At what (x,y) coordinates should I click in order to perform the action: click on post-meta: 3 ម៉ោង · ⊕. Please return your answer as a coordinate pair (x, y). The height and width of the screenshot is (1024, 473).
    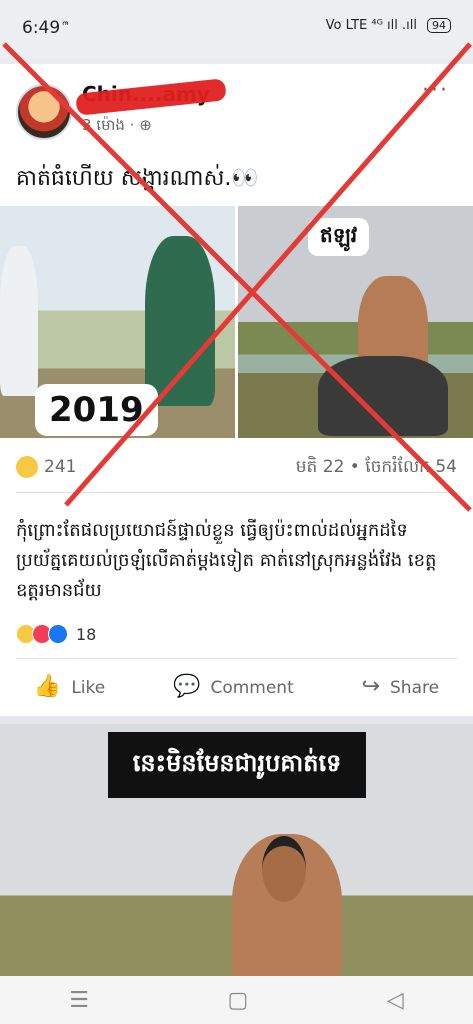
    Looking at the image, I should click on (117, 127).